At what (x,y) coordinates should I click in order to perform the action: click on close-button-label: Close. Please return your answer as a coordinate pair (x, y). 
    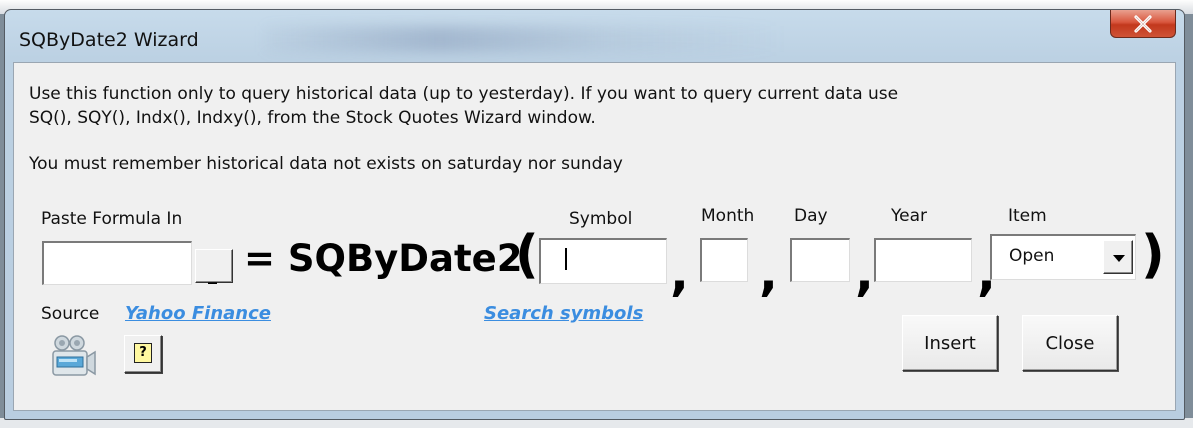
    Looking at the image, I should click on (1070, 343).